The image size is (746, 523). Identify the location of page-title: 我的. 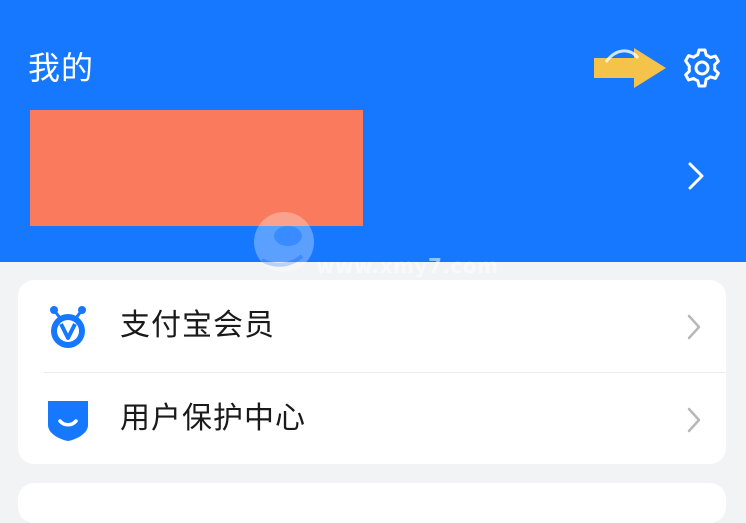
(61, 68).